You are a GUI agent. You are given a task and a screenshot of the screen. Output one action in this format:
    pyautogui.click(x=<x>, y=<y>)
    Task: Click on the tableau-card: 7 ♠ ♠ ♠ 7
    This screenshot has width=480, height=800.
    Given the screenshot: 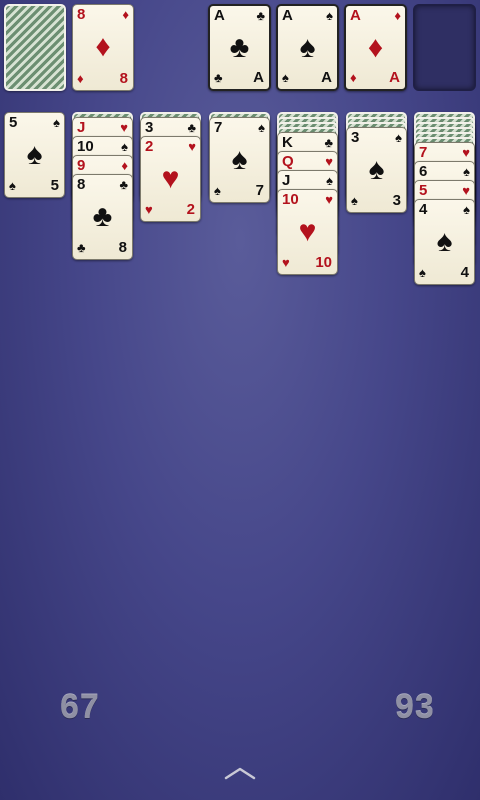 What is the action you would take?
    pyautogui.click(x=239, y=160)
    